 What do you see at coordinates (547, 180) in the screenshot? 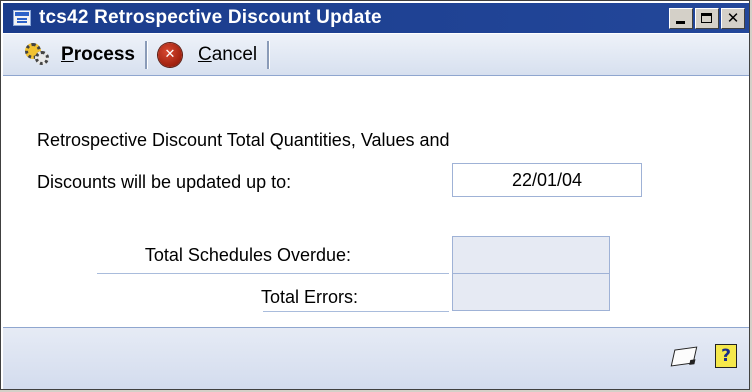
I see `update-date-field: 22/01/04` at bounding box center [547, 180].